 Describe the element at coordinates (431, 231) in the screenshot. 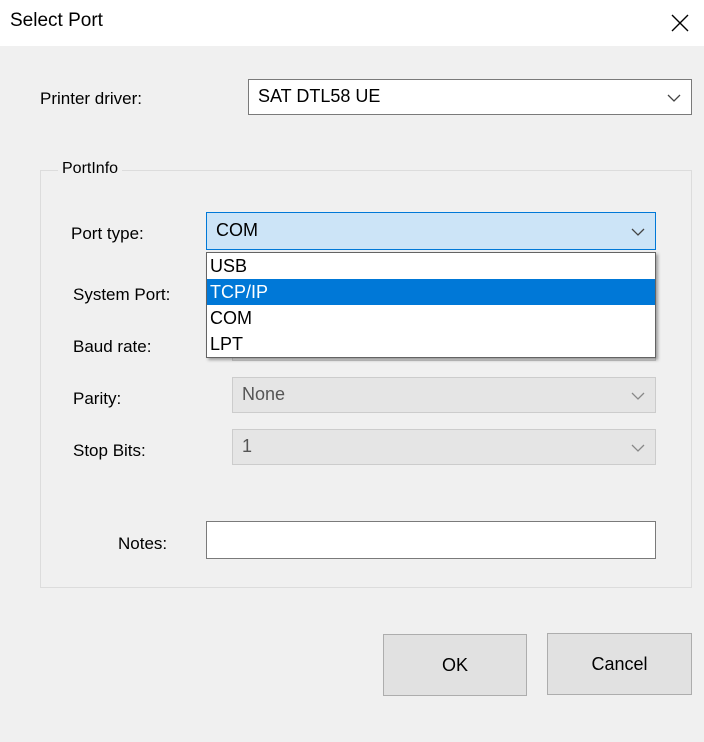

I see `port-type-select: COM` at that location.